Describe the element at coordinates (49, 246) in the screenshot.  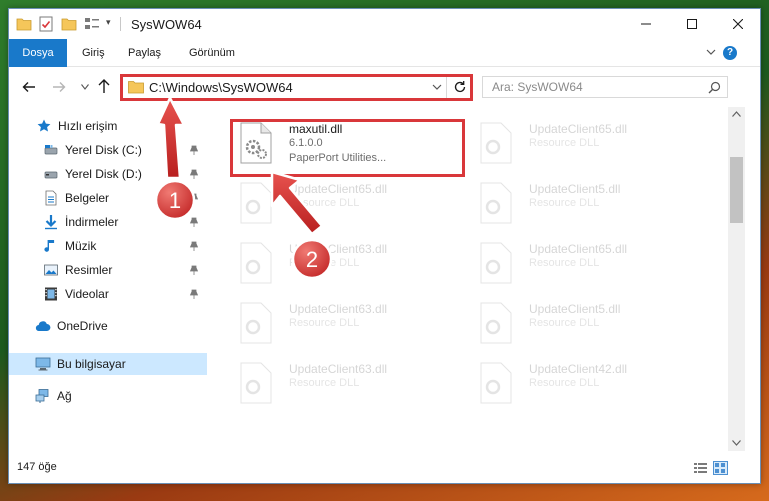
I see `music-icon` at that location.